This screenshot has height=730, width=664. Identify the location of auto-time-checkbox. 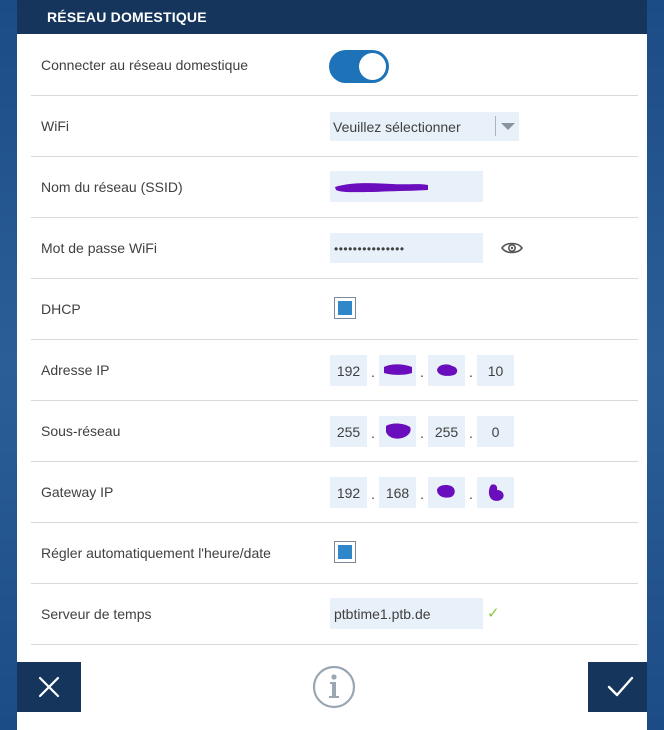
(345, 552).